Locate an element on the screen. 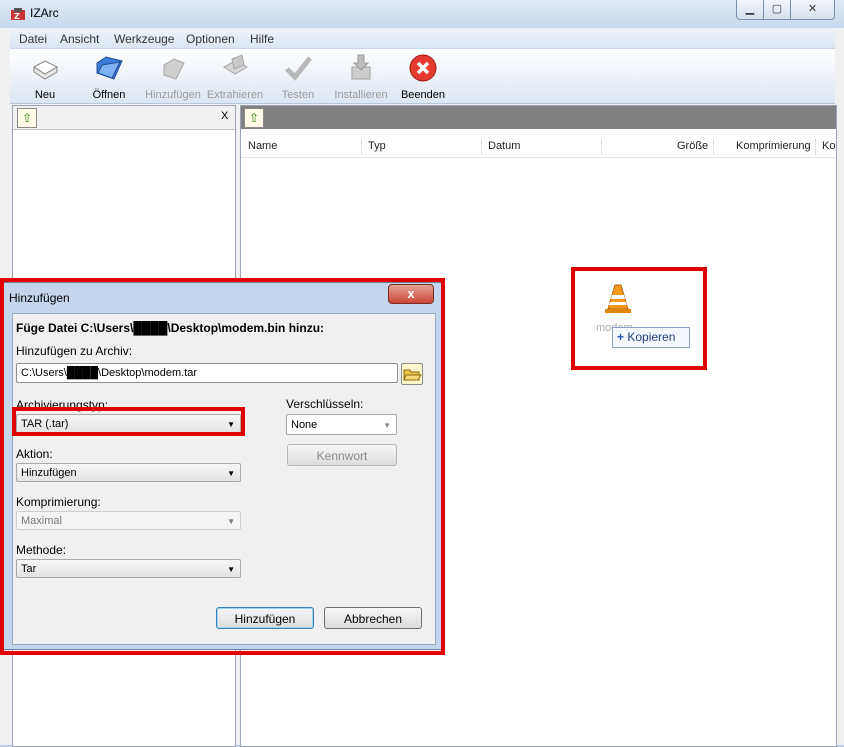 The image size is (844, 747). close-pane-button: X is located at coordinates (224, 116).